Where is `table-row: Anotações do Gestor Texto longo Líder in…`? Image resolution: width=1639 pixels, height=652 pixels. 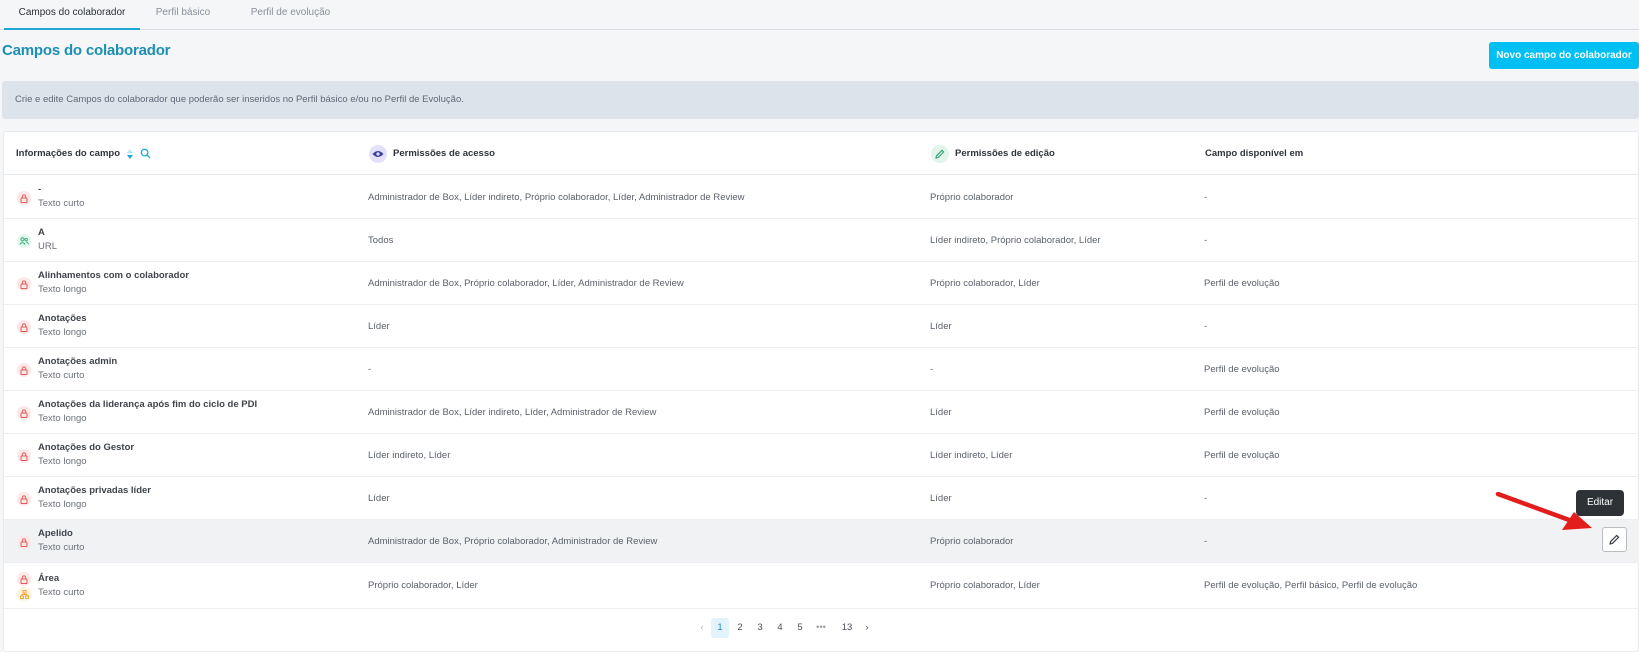
table-row: Anotações do Gestor Texto longo Líder in… is located at coordinates (821, 455).